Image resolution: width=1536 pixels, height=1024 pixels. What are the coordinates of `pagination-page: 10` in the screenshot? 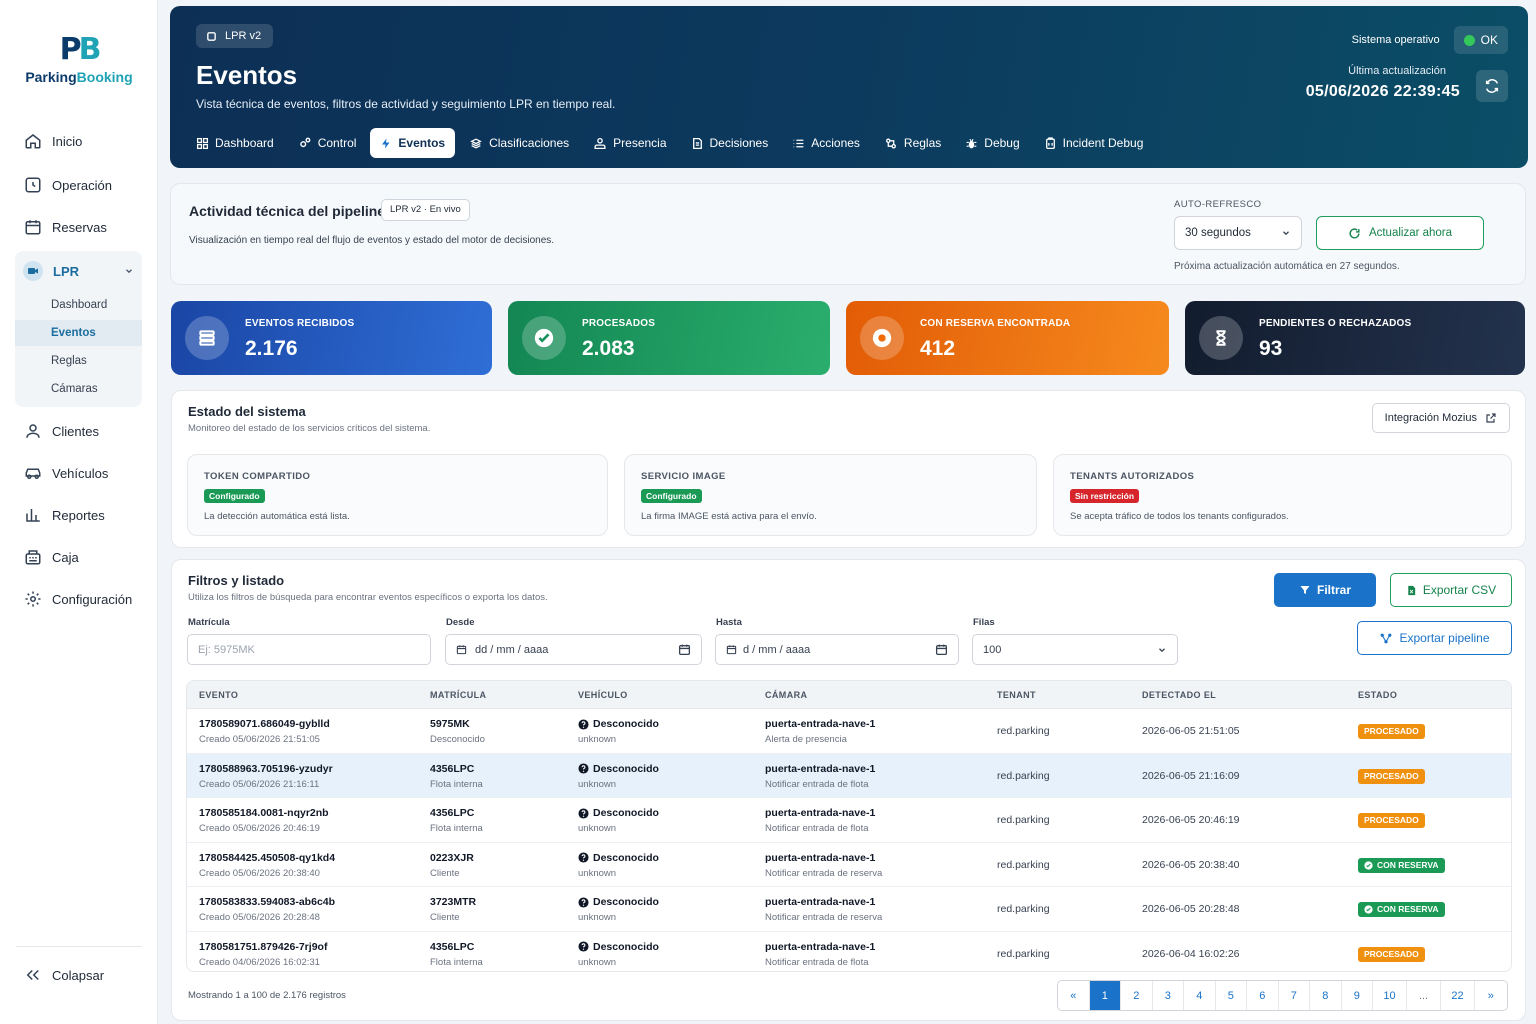 It's located at (1390, 995).